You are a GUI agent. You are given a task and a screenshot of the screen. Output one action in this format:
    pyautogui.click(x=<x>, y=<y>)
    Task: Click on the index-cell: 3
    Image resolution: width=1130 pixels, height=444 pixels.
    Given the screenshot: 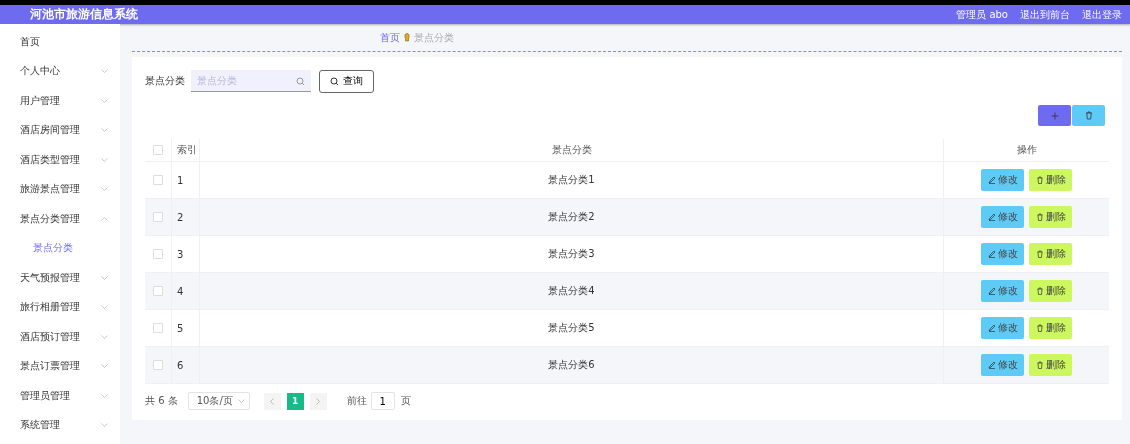 What is the action you would take?
    pyautogui.click(x=180, y=254)
    